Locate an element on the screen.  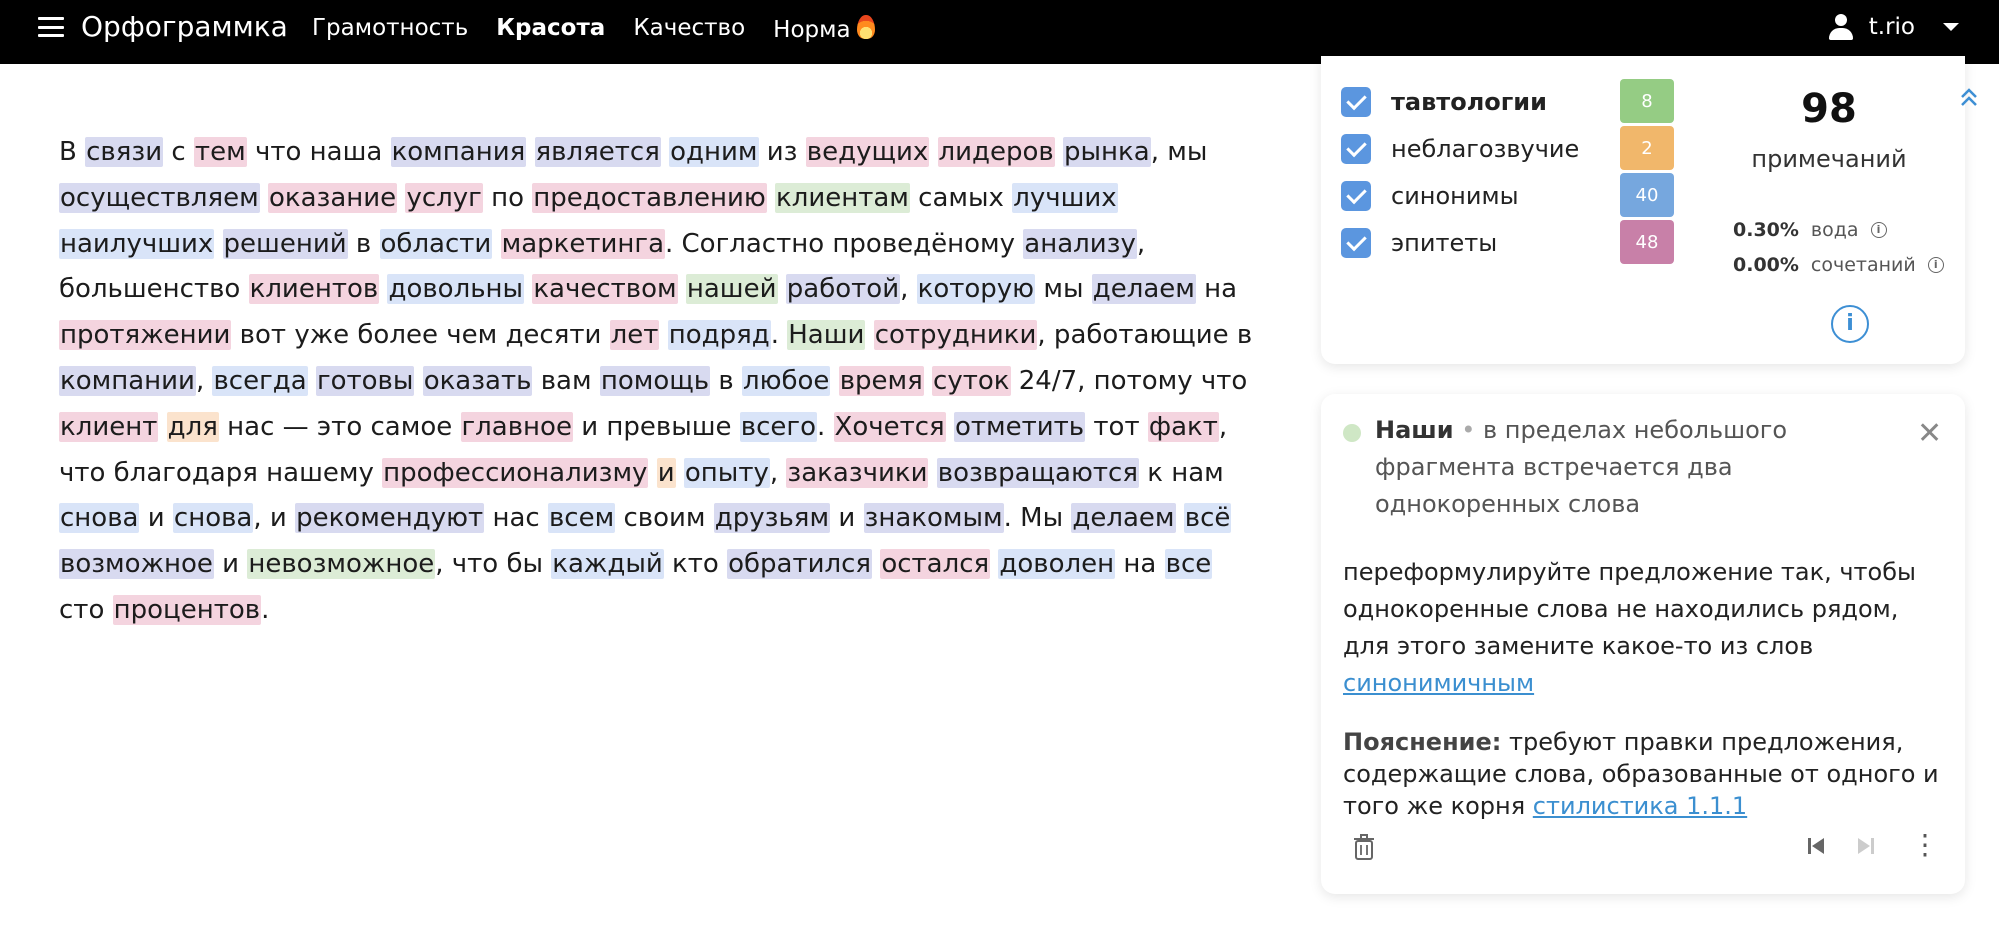
highlighted-word: является is located at coordinates (597, 152).